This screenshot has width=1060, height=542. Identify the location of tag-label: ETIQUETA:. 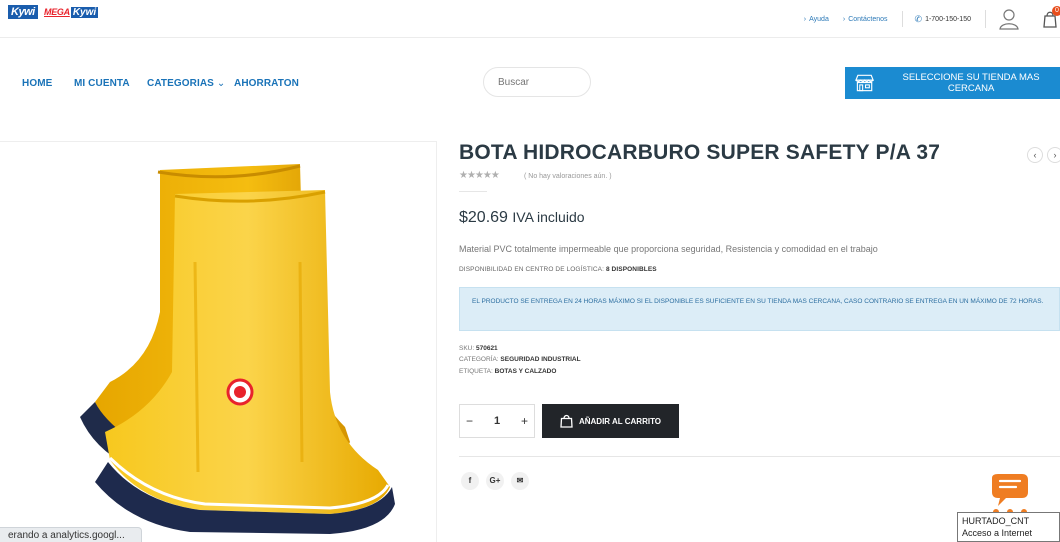
(476, 371).